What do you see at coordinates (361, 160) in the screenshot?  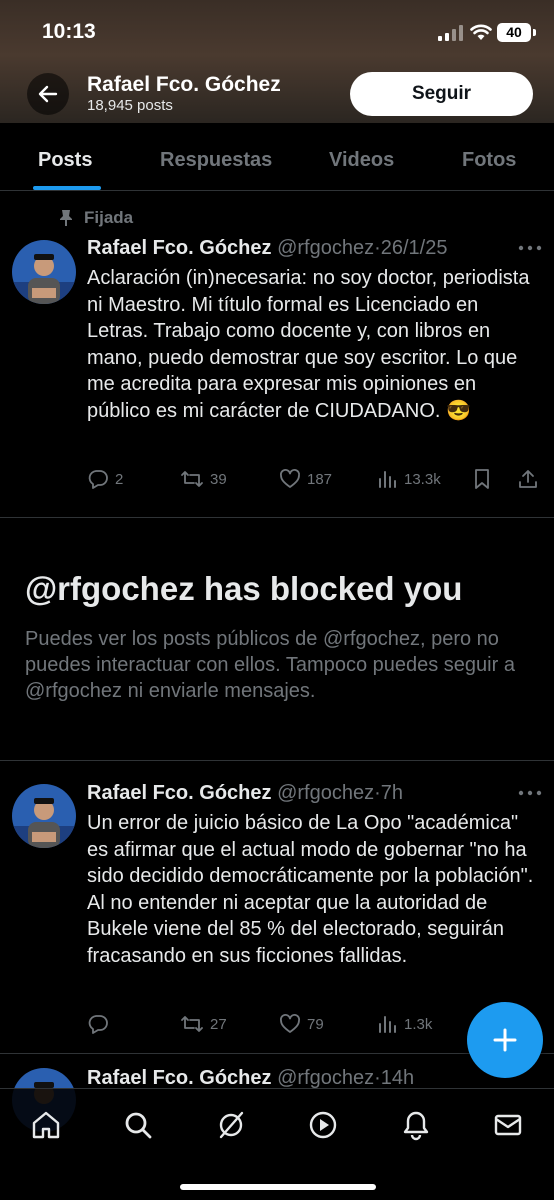 I see `tab-videos: Videos` at bounding box center [361, 160].